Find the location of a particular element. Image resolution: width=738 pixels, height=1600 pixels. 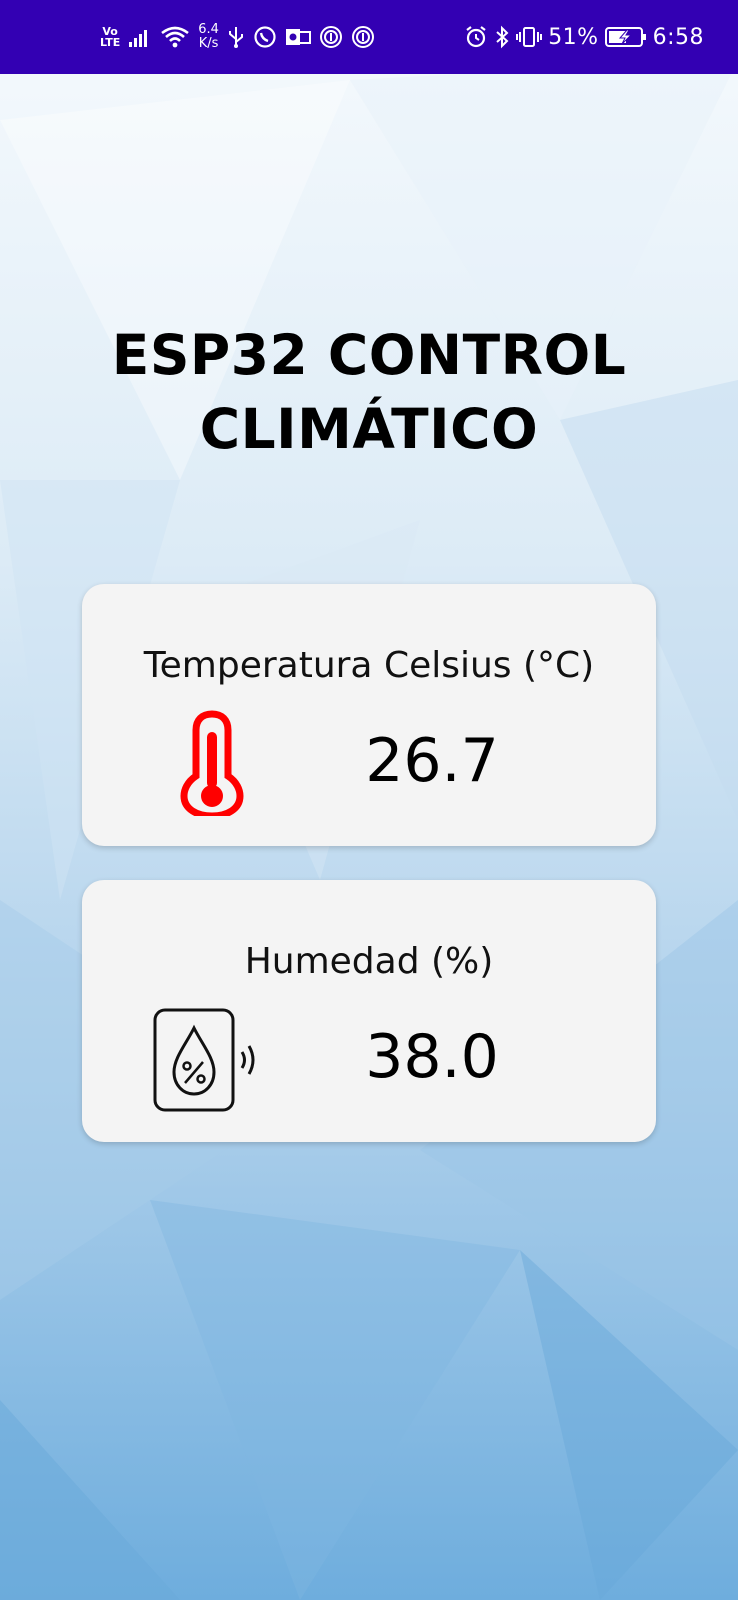

page-title-line-2: CLIMÁTICO is located at coordinates (369, 429).